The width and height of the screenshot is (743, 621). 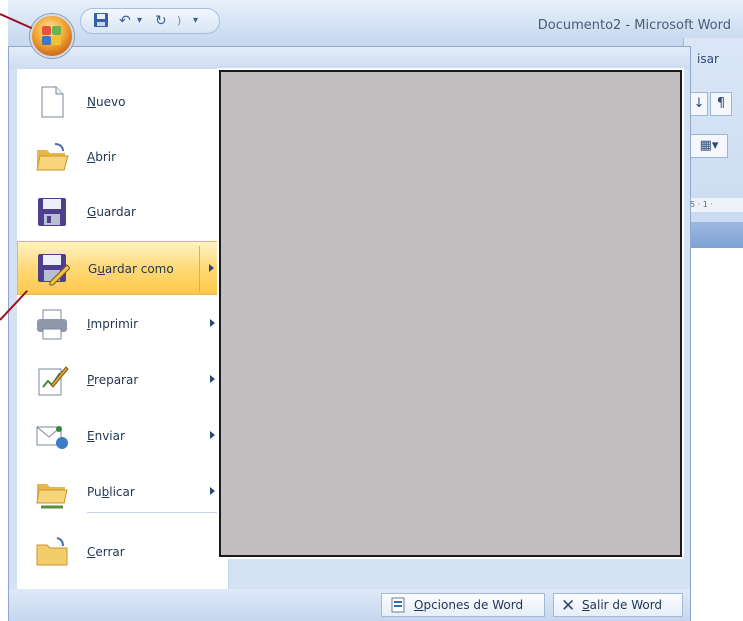 I want to click on redo-icon: ↻, so click(x=161, y=21).